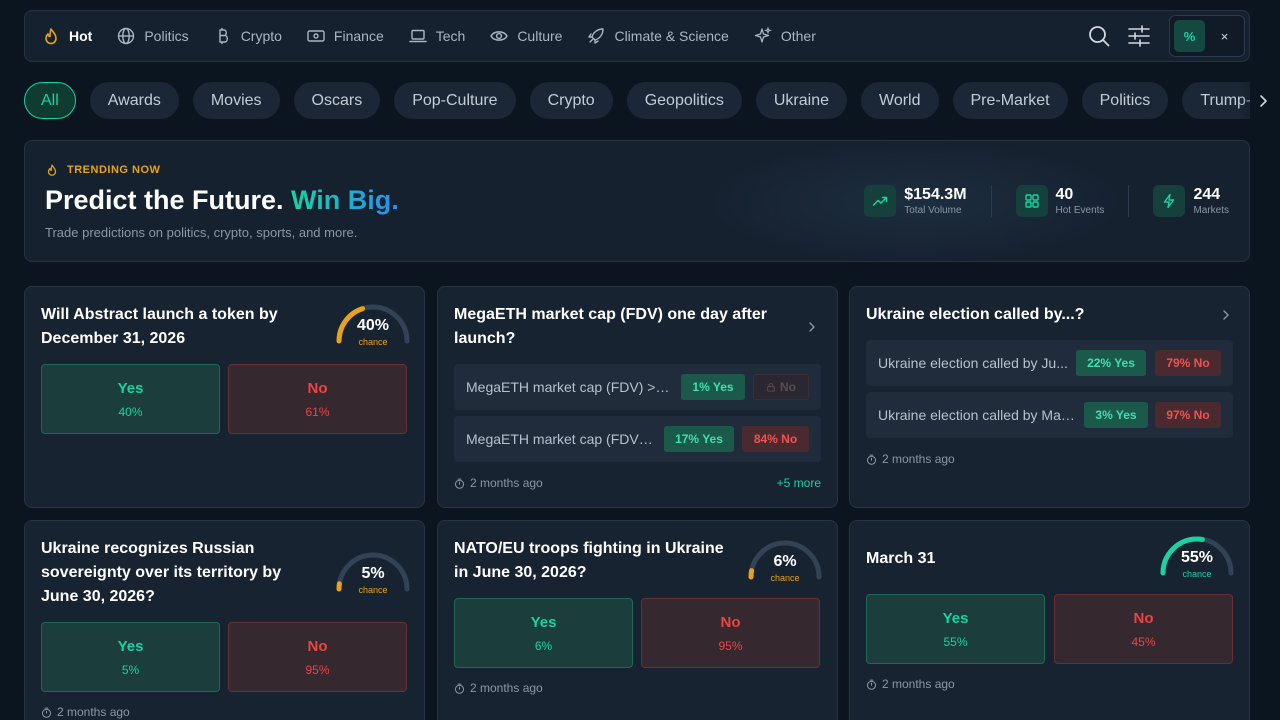 This screenshot has width=1280, height=720. Describe the element at coordinates (1010, 100) in the screenshot. I see `tag-pill-pre-market: Pre-Market` at that location.